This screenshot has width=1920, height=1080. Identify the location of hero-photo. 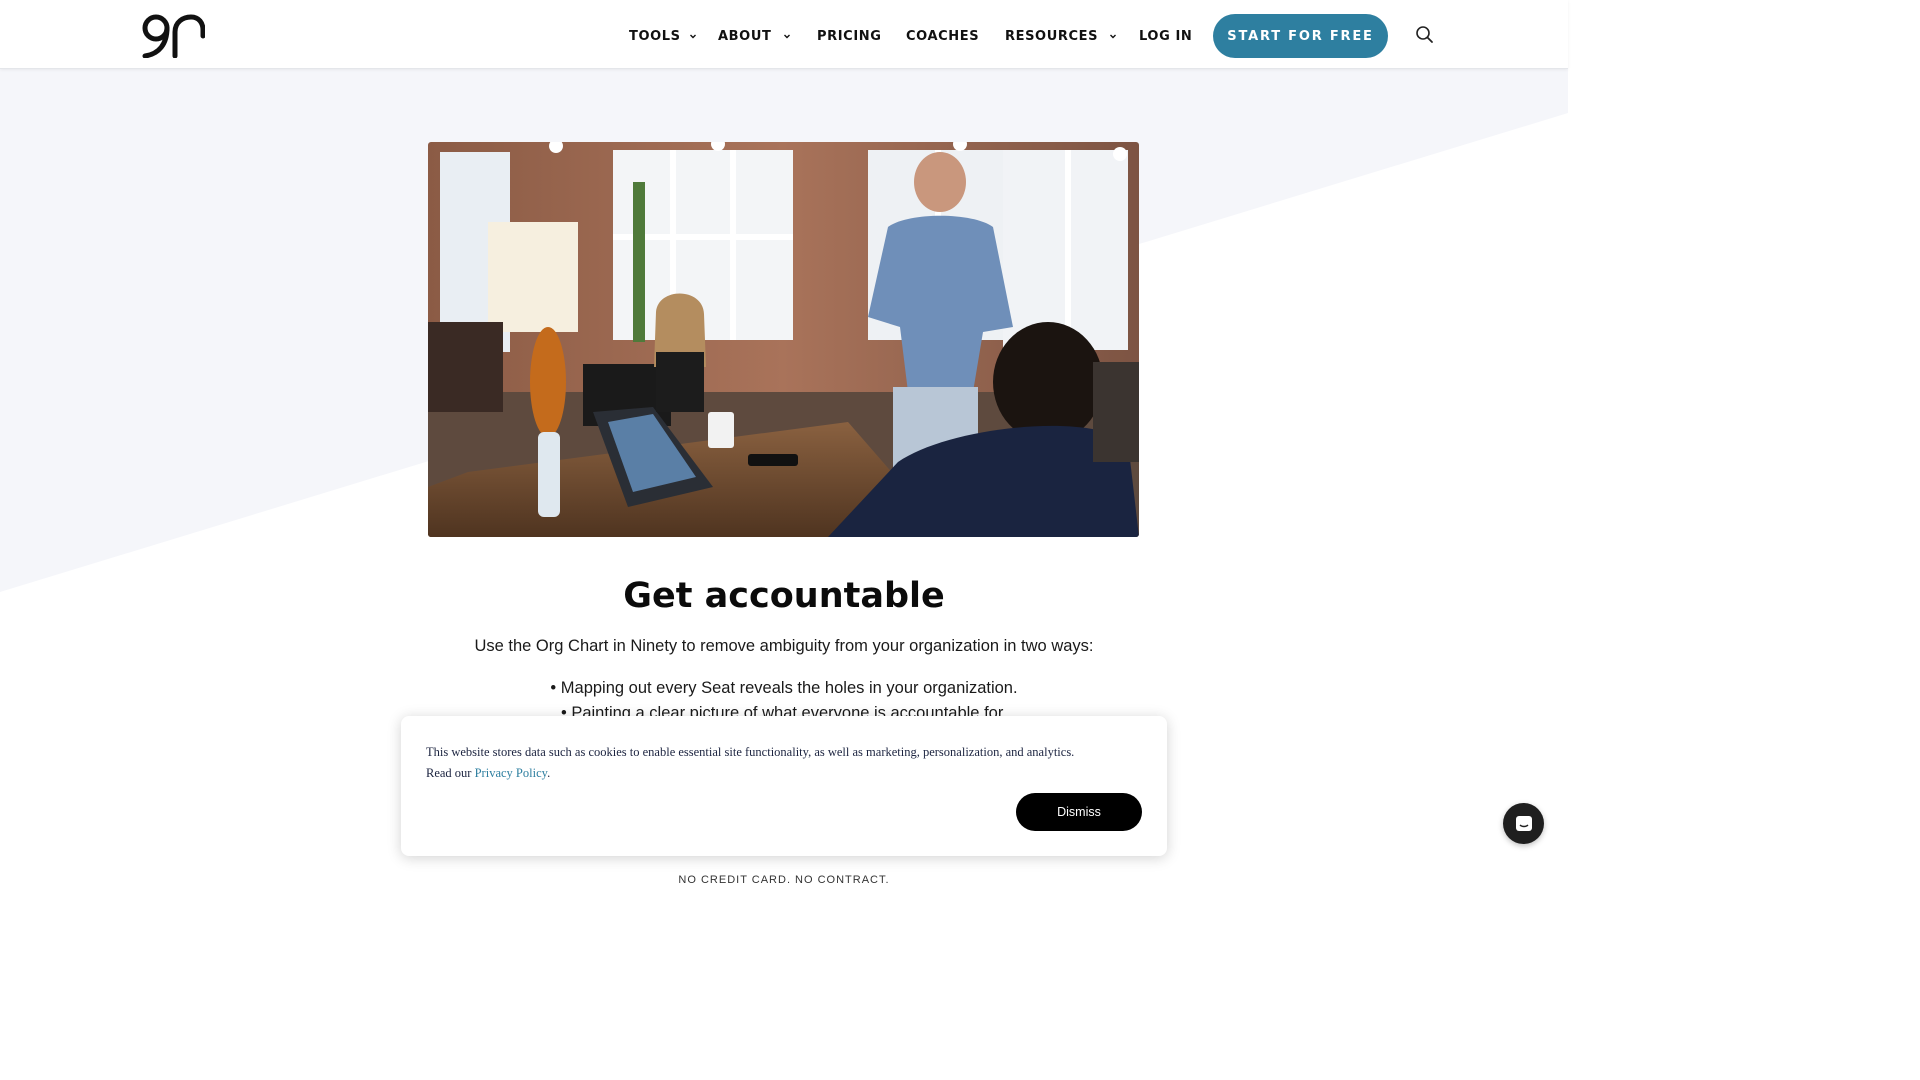
(783, 339).